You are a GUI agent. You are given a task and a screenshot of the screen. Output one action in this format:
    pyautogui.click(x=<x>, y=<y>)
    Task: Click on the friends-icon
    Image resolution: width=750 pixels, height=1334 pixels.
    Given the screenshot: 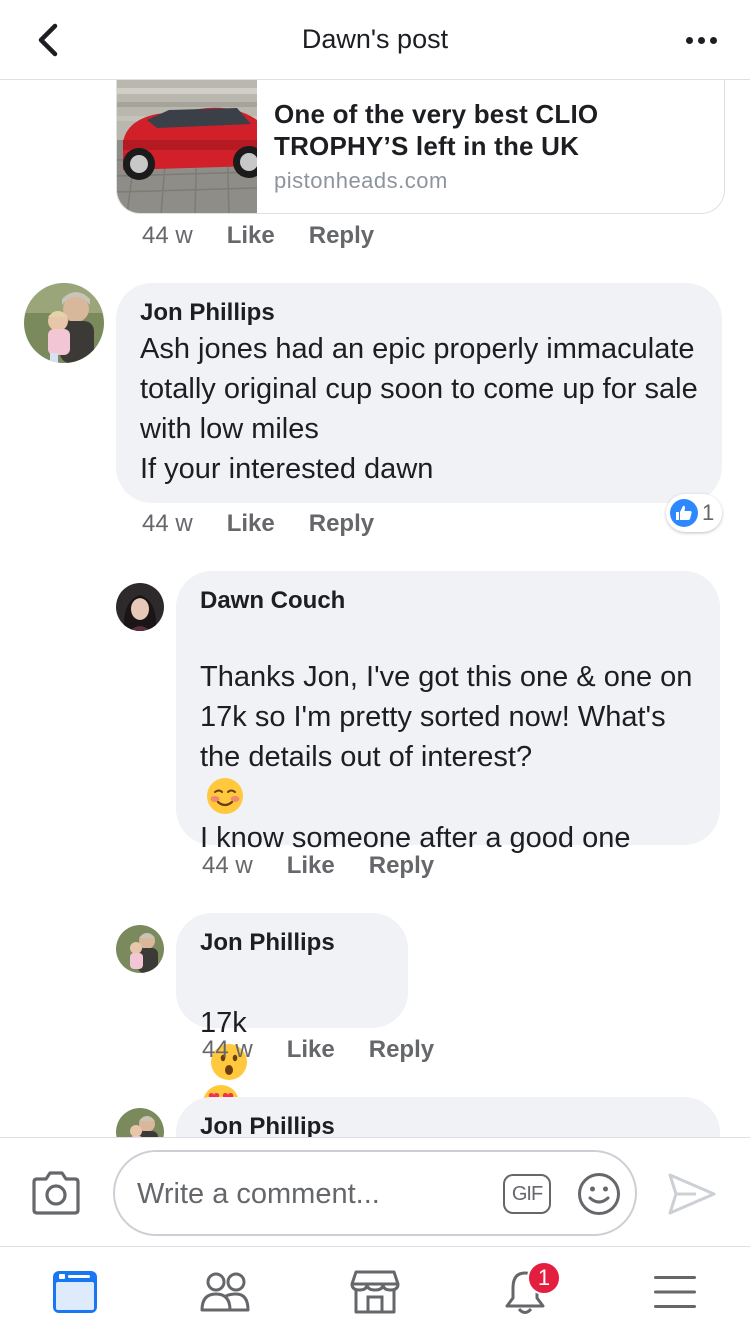 What is the action you would take?
    pyautogui.click(x=225, y=1292)
    